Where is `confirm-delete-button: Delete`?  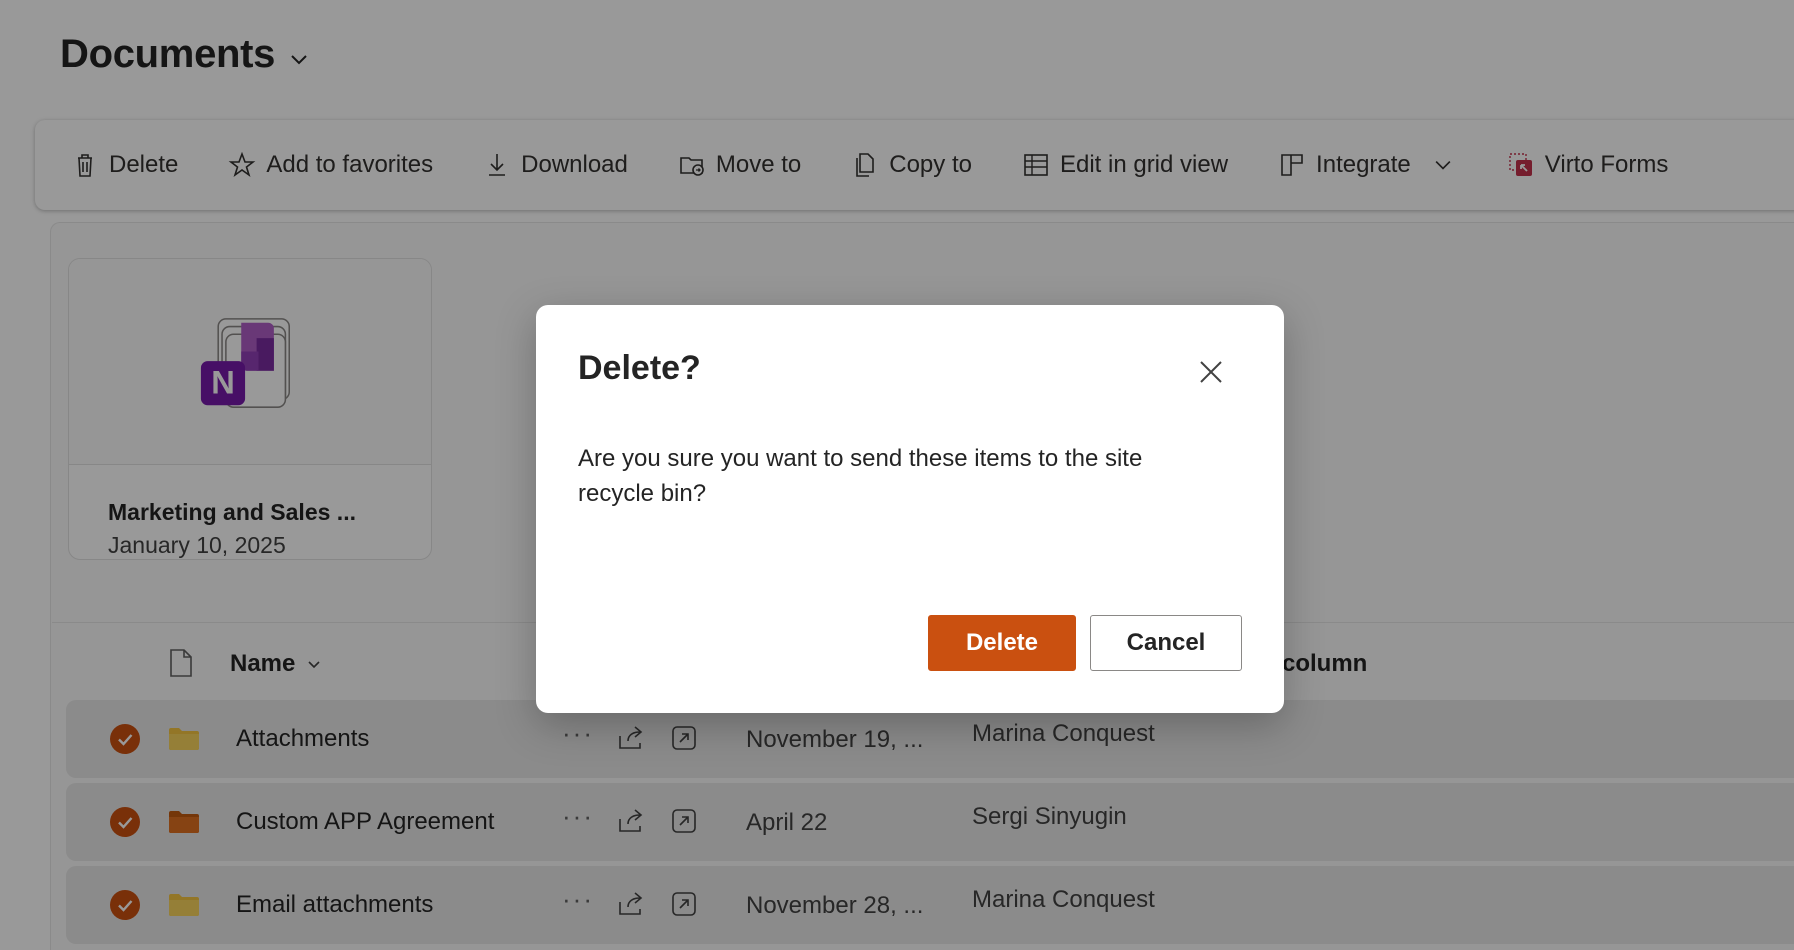 confirm-delete-button: Delete is located at coordinates (1002, 643).